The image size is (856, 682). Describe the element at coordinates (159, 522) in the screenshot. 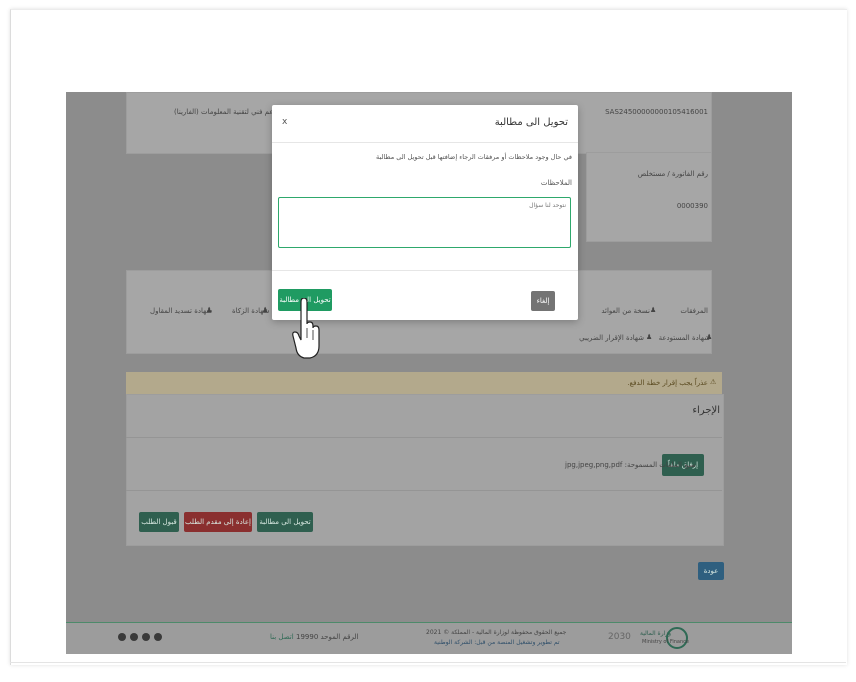

I see `accept-request-button: قبول الطلب` at that location.